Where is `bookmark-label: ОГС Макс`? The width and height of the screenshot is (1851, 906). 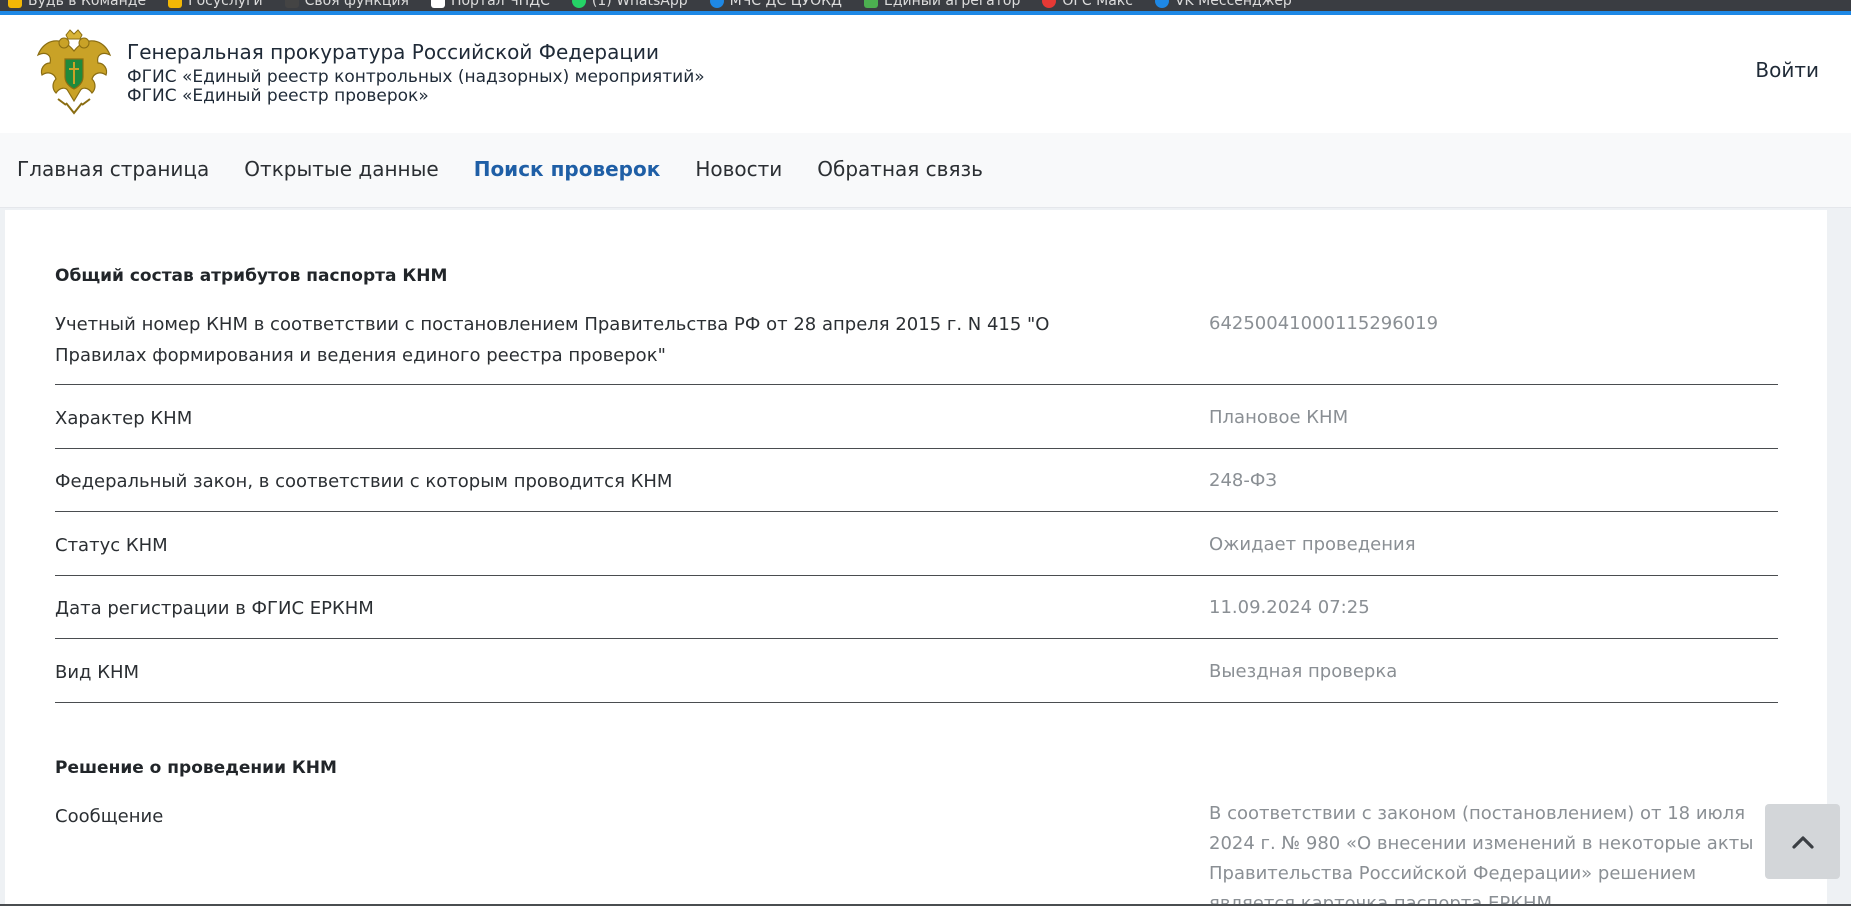
bookmark-label: ОГС Макс is located at coordinates (1097, 4).